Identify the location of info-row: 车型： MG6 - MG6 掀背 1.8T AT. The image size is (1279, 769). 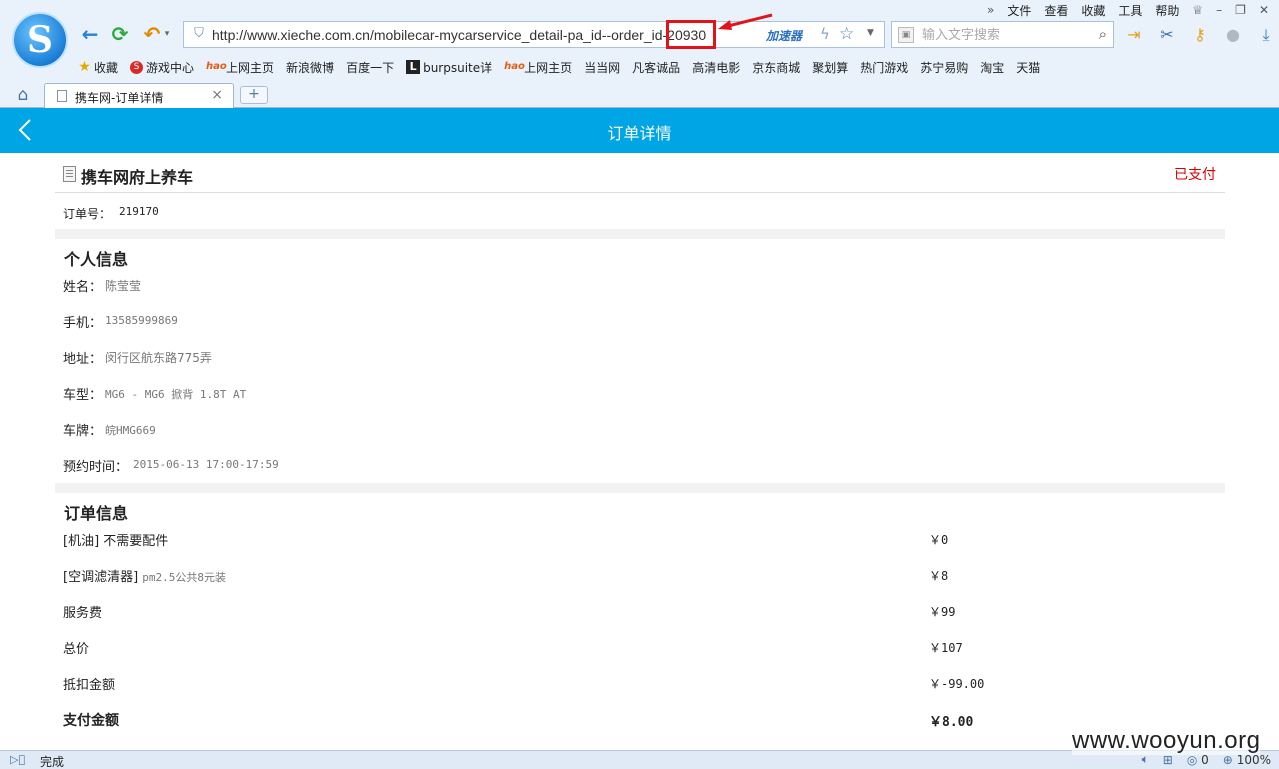
(640, 393).